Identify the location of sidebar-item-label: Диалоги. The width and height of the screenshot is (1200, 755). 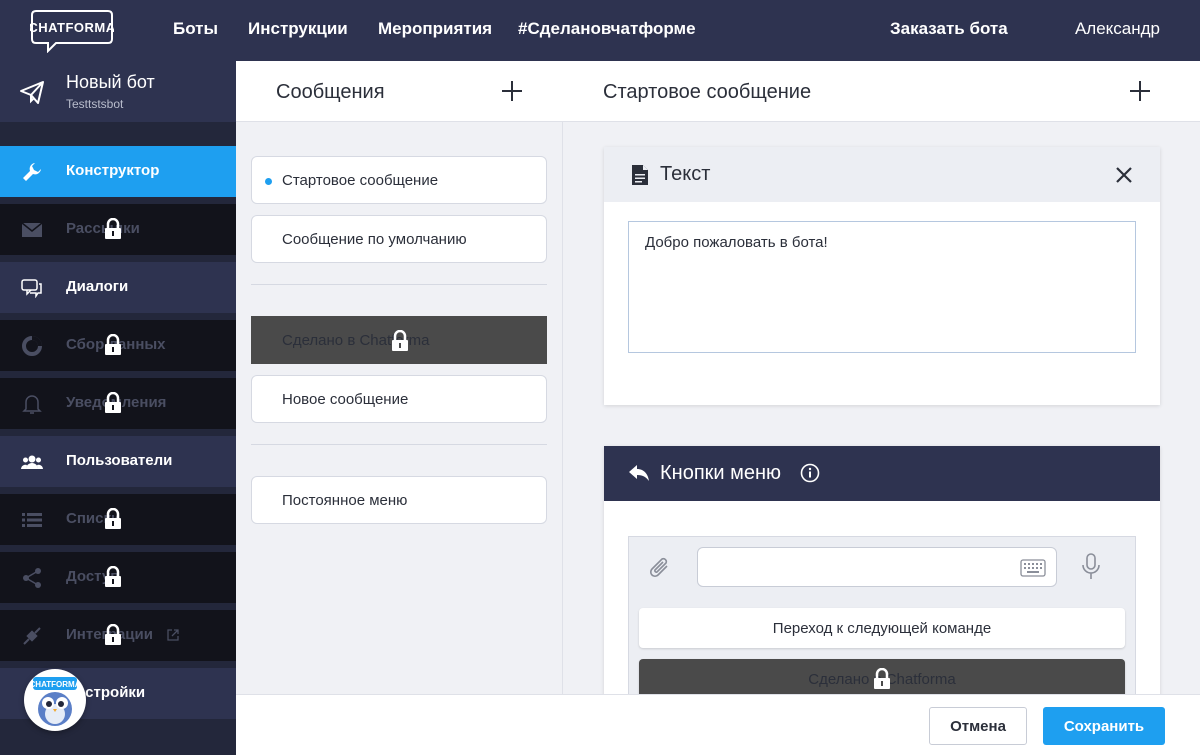
(97, 286).